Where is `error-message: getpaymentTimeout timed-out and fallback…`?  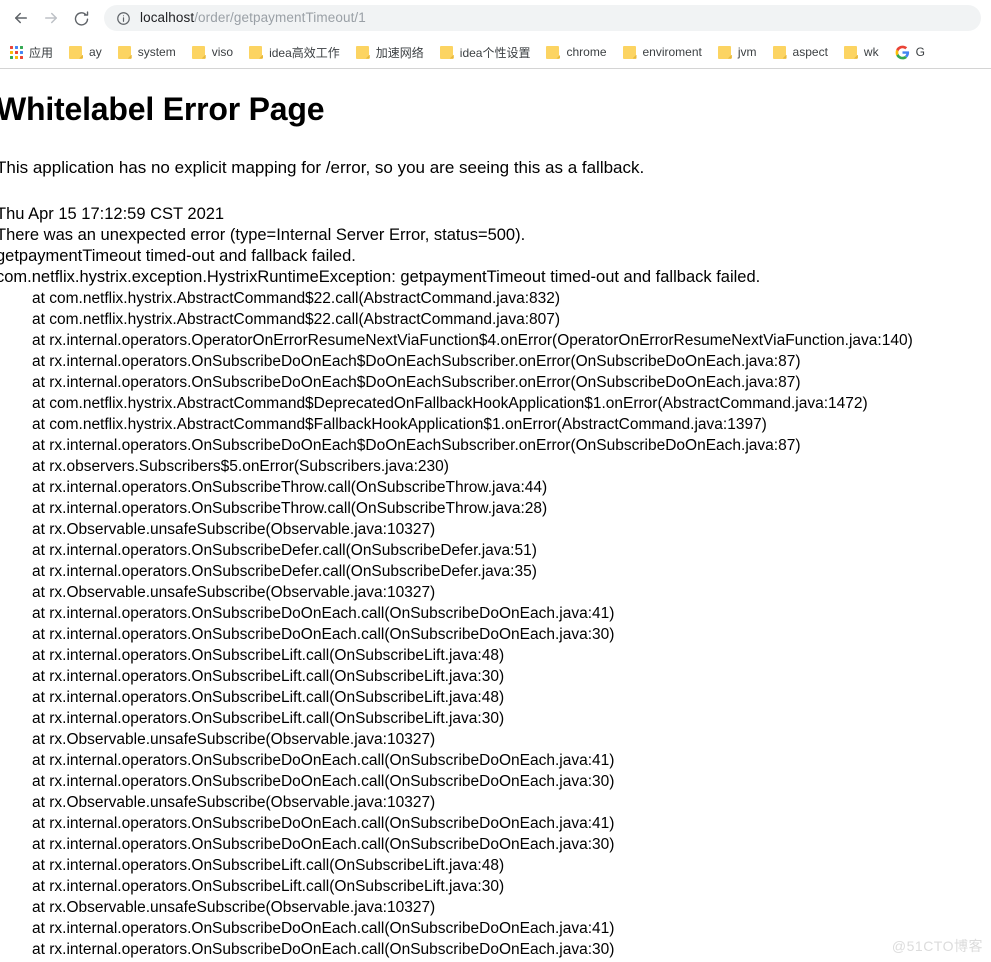
error-message: getpaymentTimeout timed-out and fallback… is located at coordinates (178, 256).